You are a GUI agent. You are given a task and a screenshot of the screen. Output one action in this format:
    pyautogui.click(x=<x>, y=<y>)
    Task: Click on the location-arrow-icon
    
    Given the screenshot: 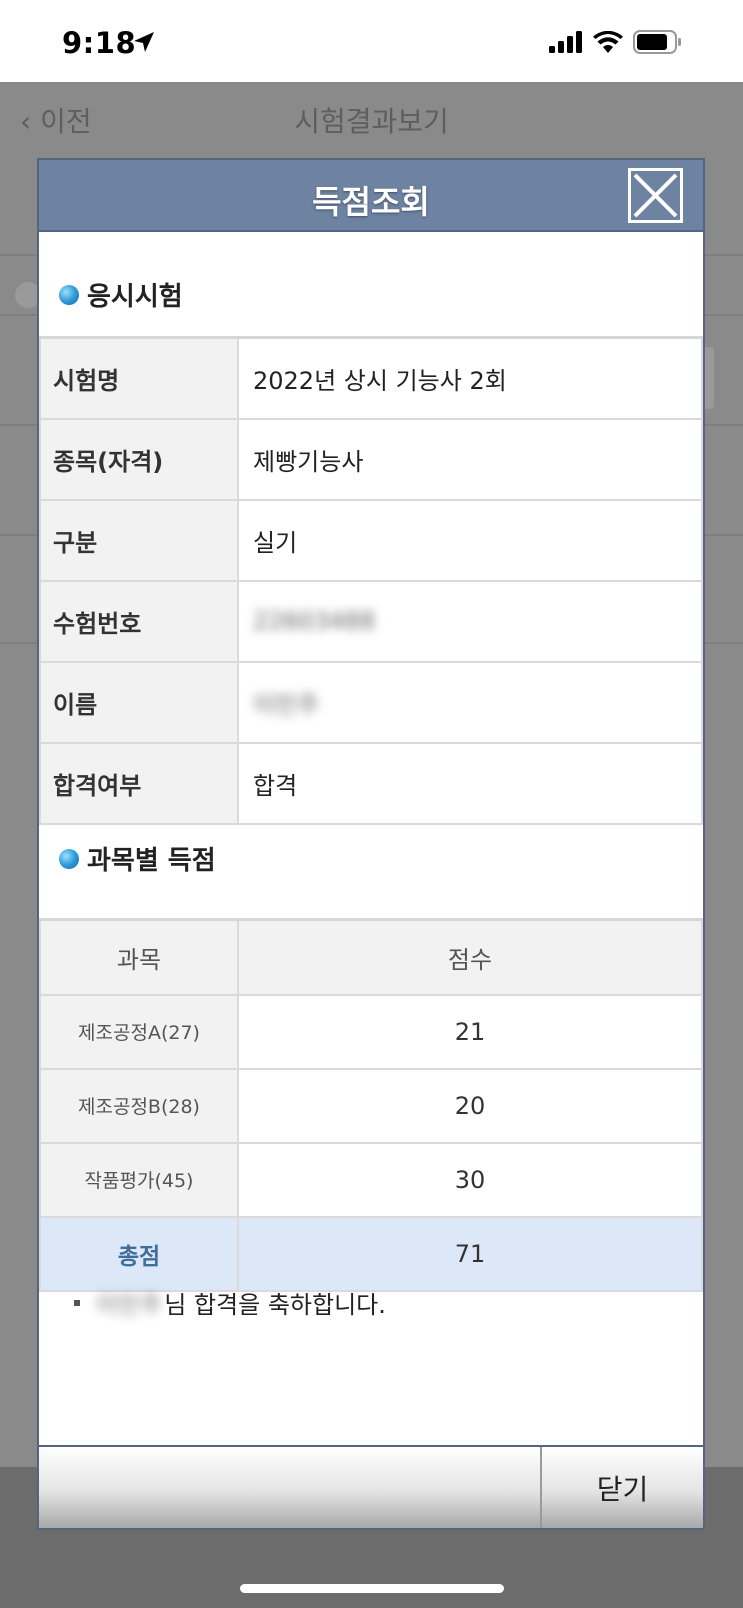 What is the action you would take?
    pyautogui.click(x=144, y=42)
    